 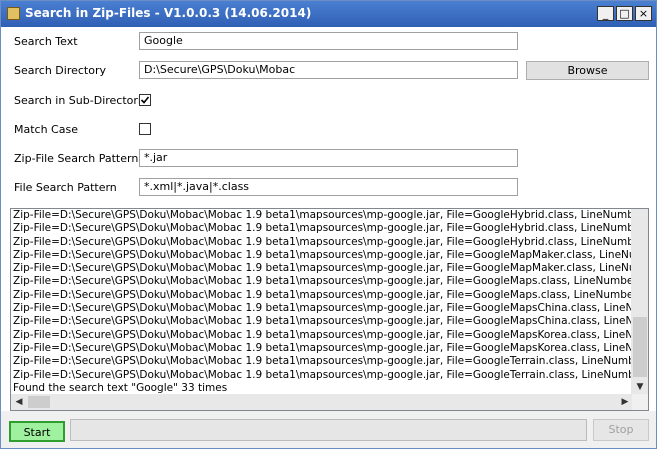 I want to click on subdirectories-checkbox, so click(x=145, y=100).